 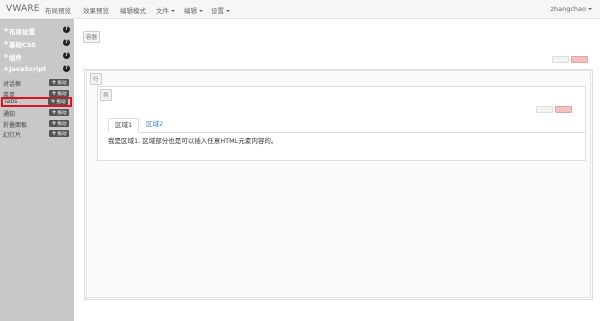 What do you see at coordinates (162, 11) in the screenshot?
I see `nav-file-label: 文件` at bounding box center [162, 11].